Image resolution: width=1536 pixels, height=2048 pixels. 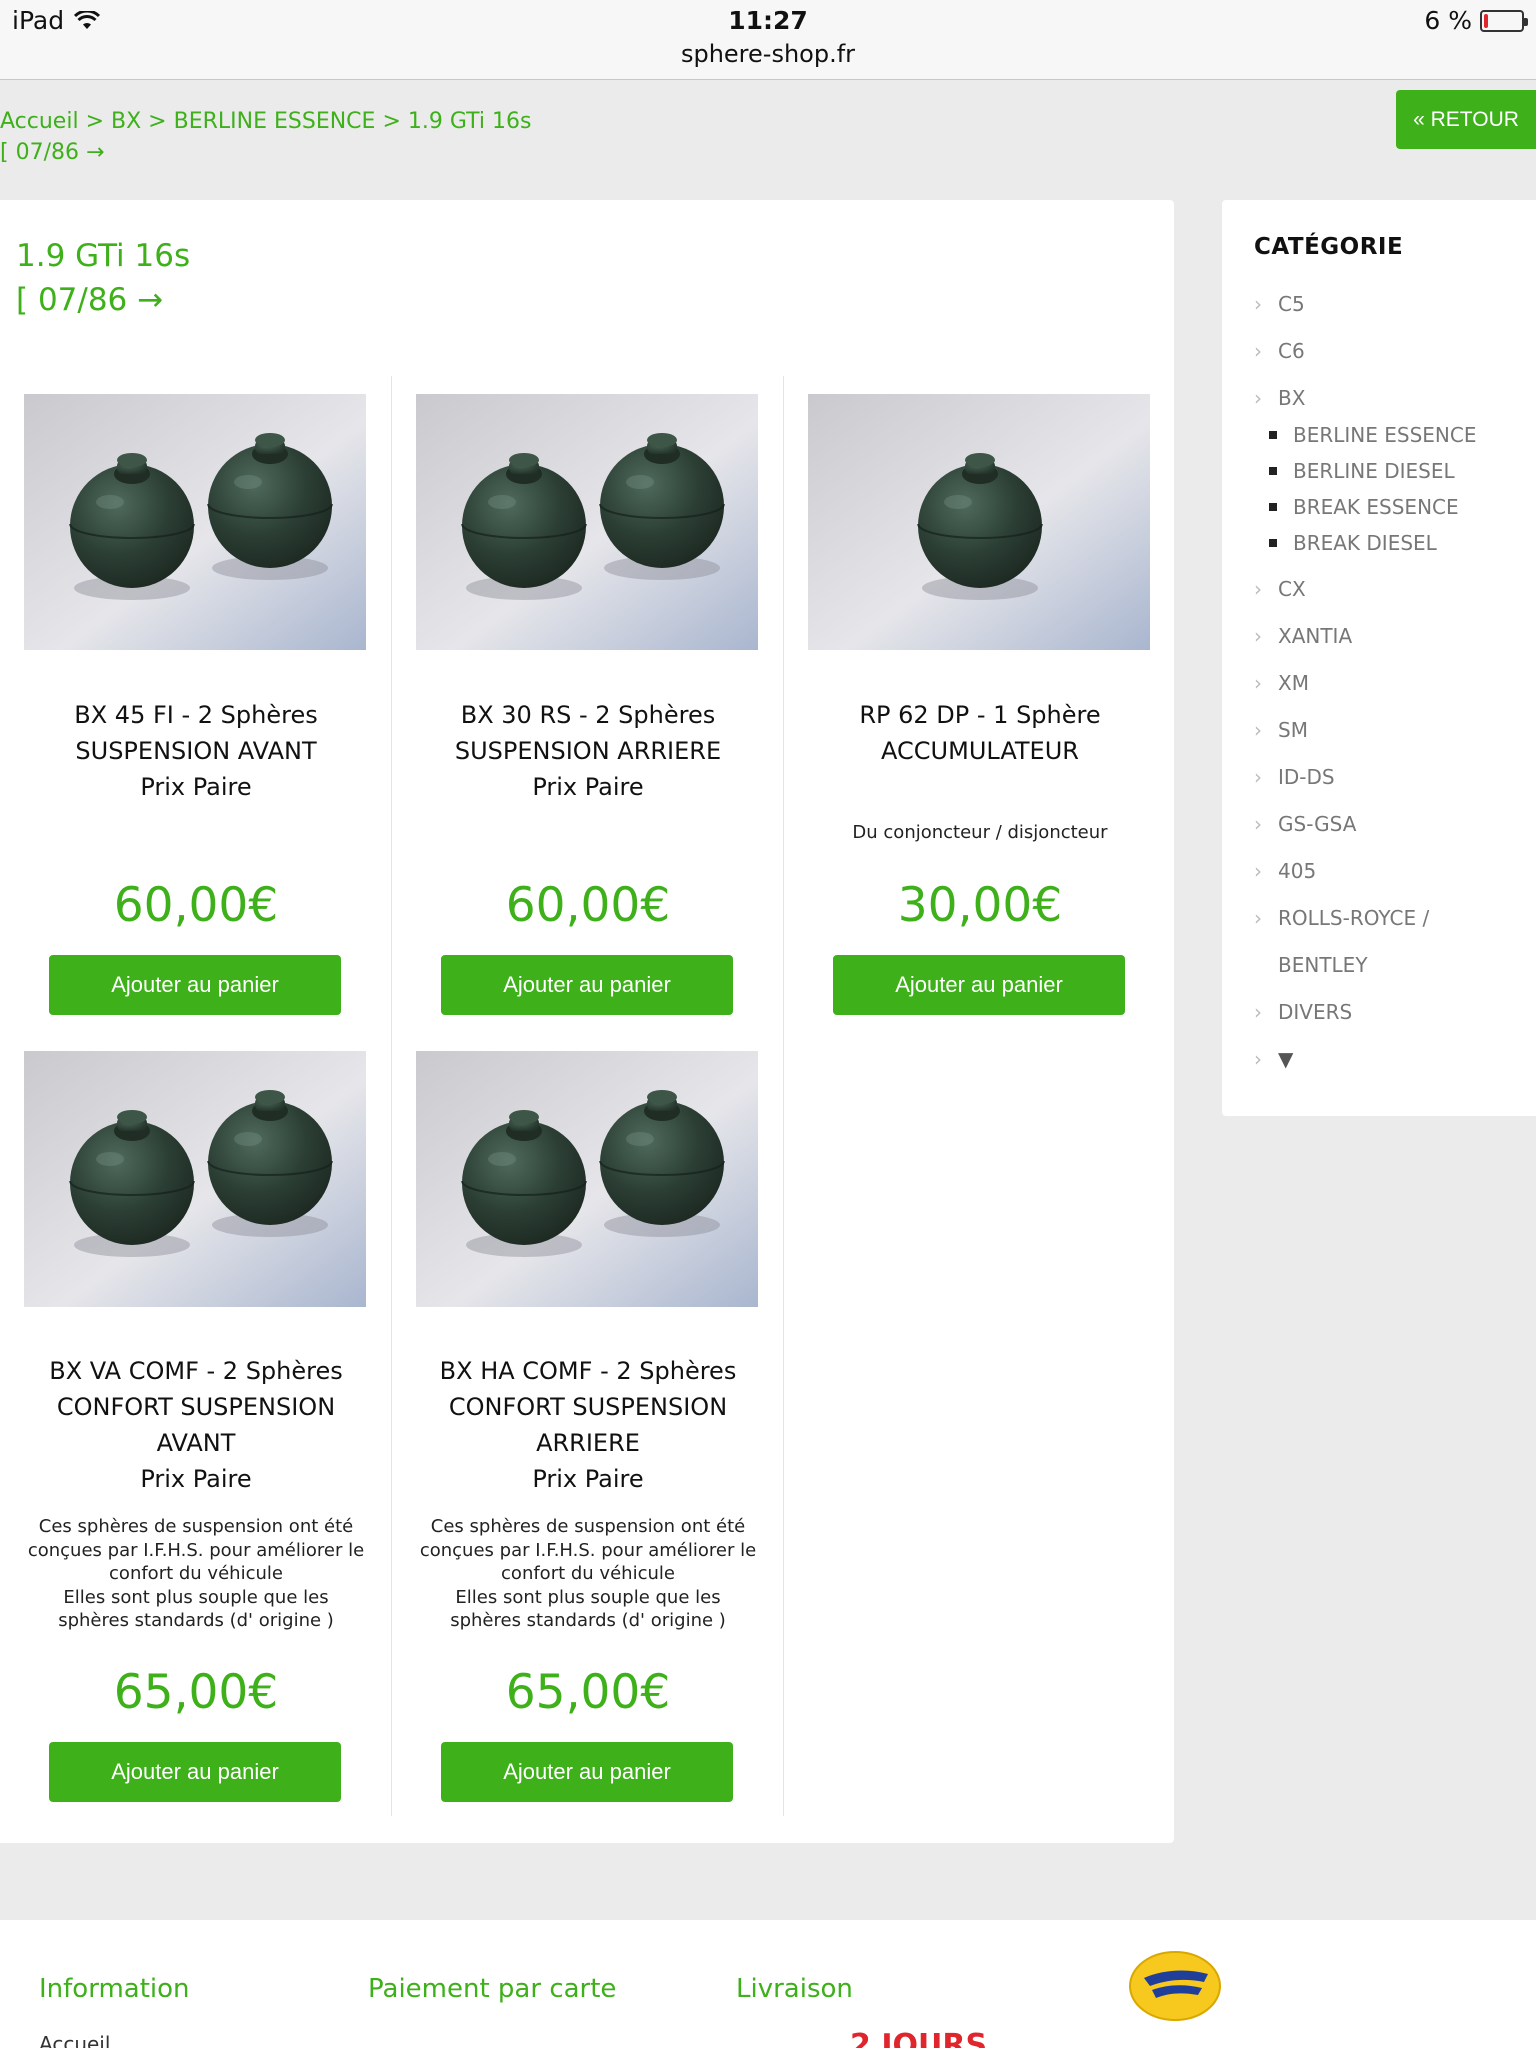 I want to click on breadcrumb-current: 1.9 GTi 16s, so click(x=470, y=121).